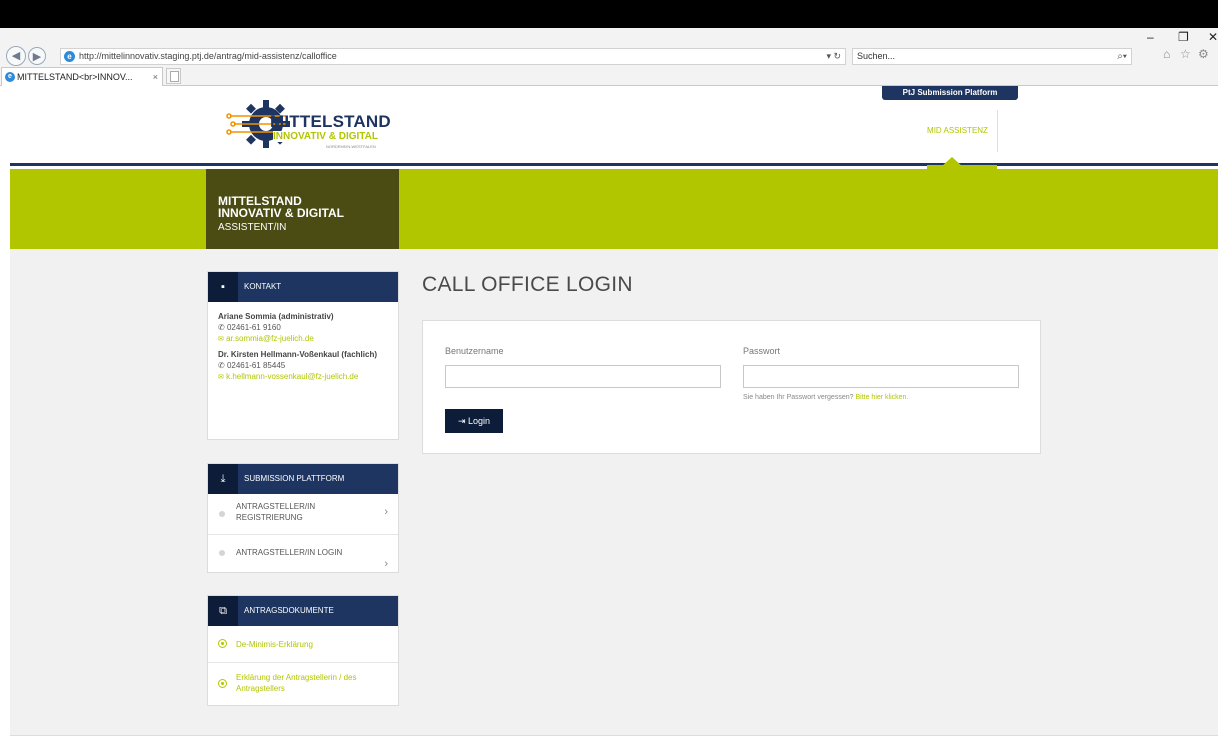 The height and width of the screenshot is (748, 1218). Describe the element at coordinates (292, 376) in the screenshot. I see `contact-email: k.hellmann-vossenkaul@fz-juelich.de` at that location.